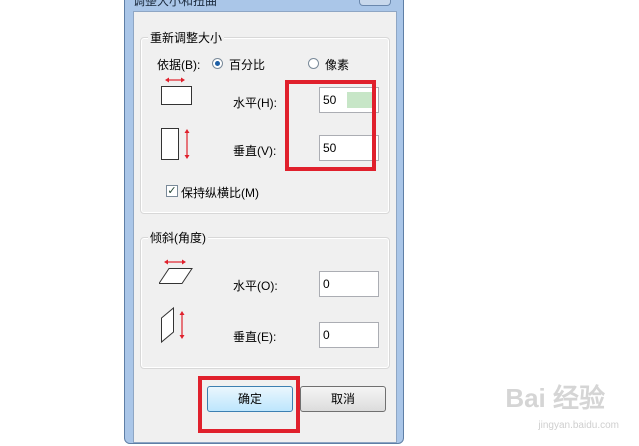 The height and width of the screenshot is (446, 639). I want to click on resize-group-title: 重新调整大小, so click(186, 37).